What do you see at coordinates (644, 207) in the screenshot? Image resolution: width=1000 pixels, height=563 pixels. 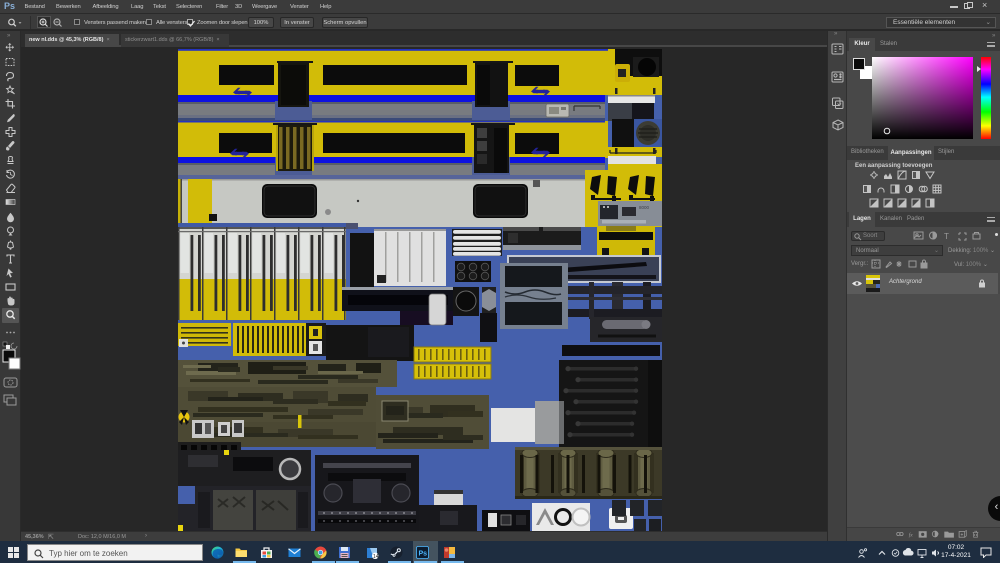 I see `svg-text: 8000` at bounding box center [644, 207].